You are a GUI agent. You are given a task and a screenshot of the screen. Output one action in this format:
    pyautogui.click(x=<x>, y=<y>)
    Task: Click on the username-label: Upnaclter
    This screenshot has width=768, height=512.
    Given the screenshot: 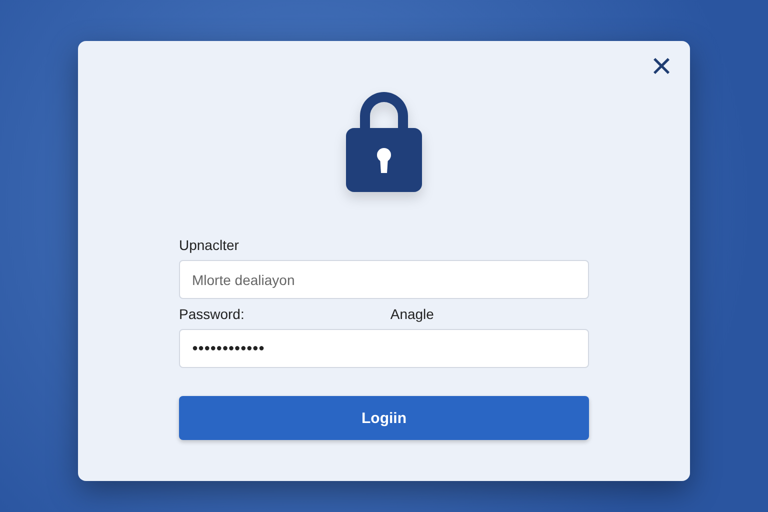 What is the action you would take?
    pyautogui.click(x=209, y=245)
    